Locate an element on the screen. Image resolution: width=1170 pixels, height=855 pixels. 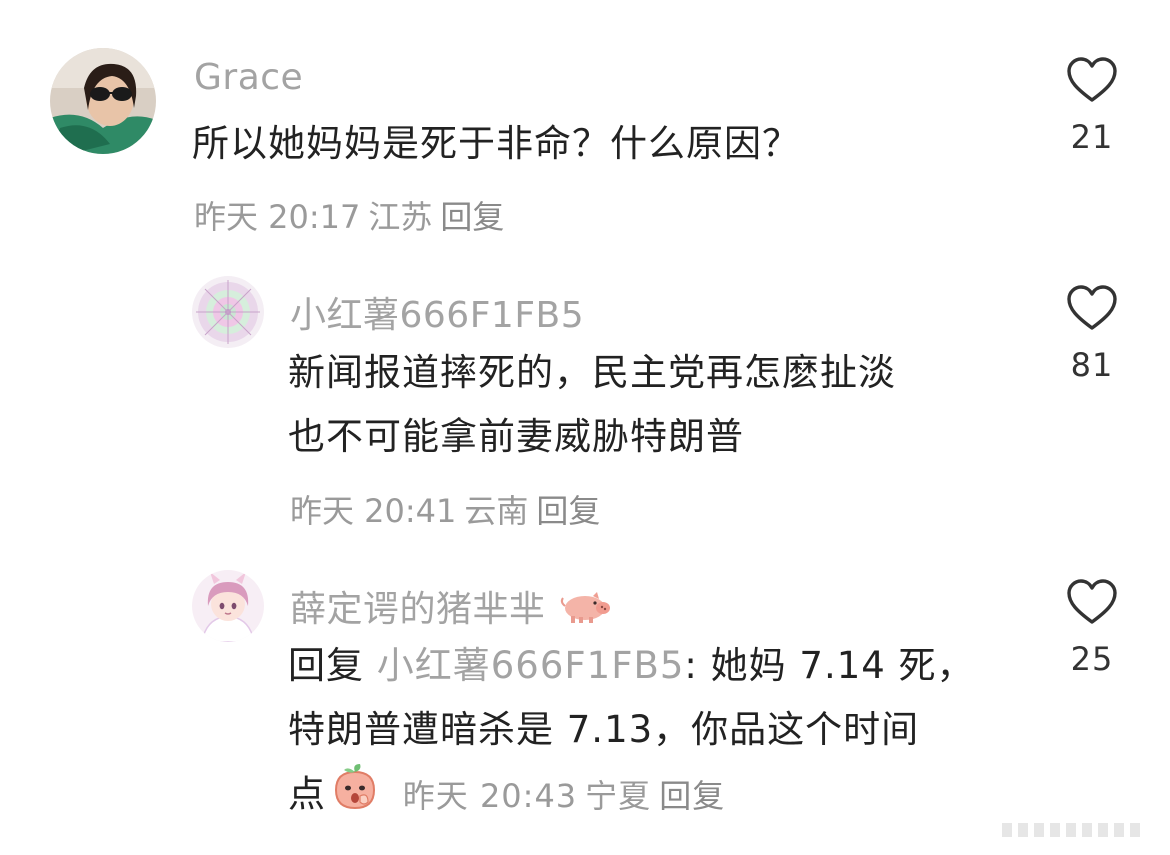
comment-text-line: 也不可能拿前妻威胁特朗普 is located at coordinates (516, 436).